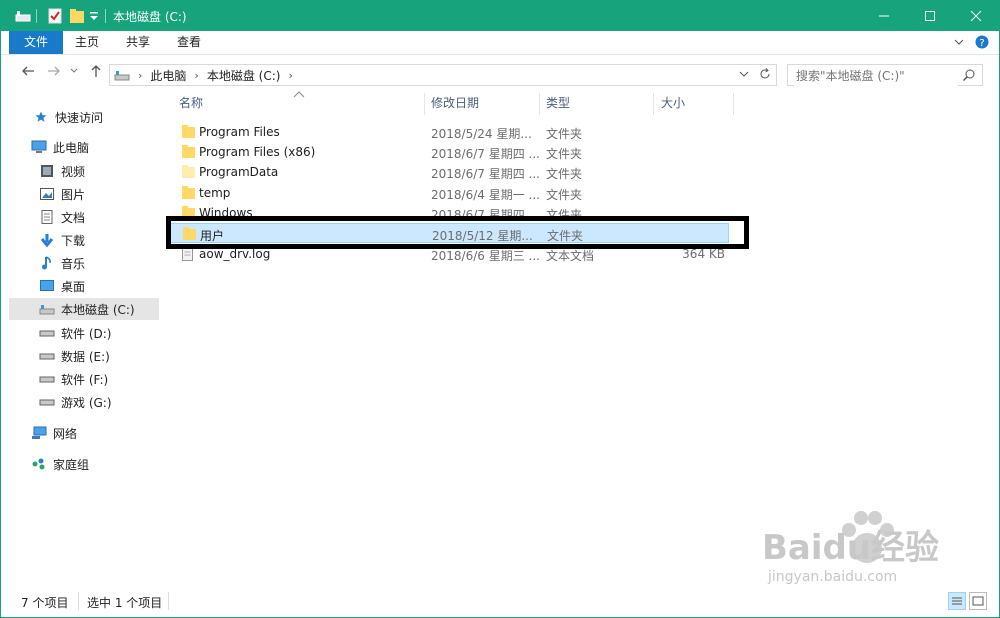  I want to click on search-box, so click(885, 75).